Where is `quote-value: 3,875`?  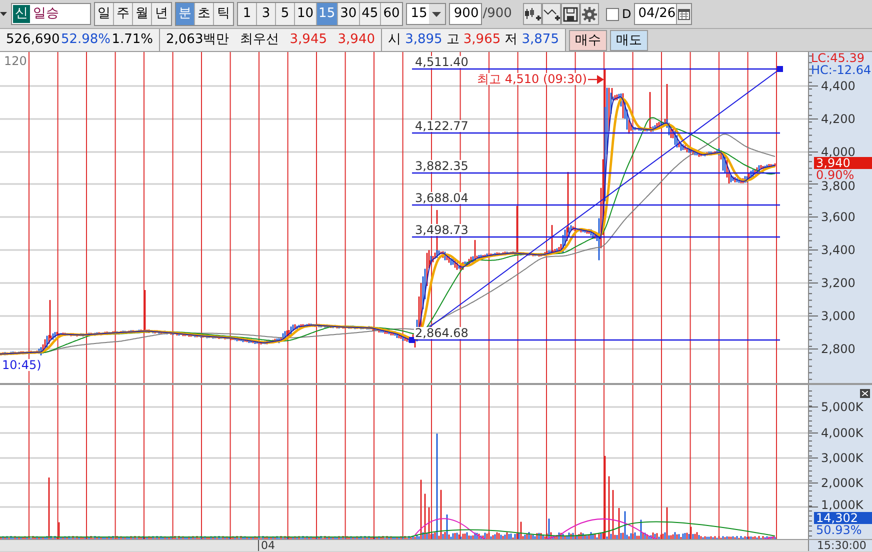
quote-value: 3,875 is located at coordinates (540, 40).